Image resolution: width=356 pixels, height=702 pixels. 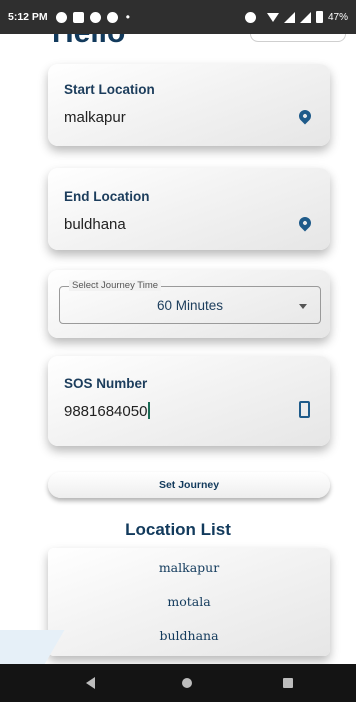 I want to click on notification-icon, so click(x=61, y=17).